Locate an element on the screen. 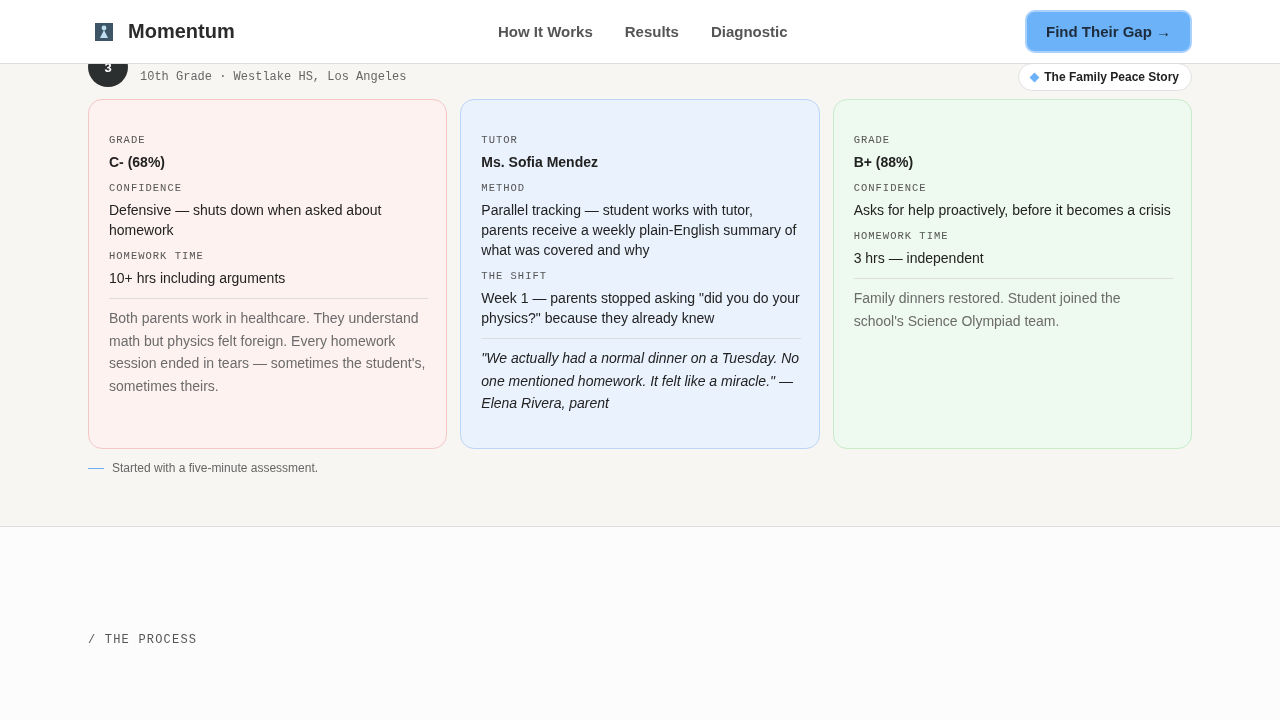 The height and width of the screenshot is (720, 1280). field-value: Parallel tracking — student works with tutor, parents receive a weekly plain-English summary of what was covered and why is located at coordinates (639, 230).